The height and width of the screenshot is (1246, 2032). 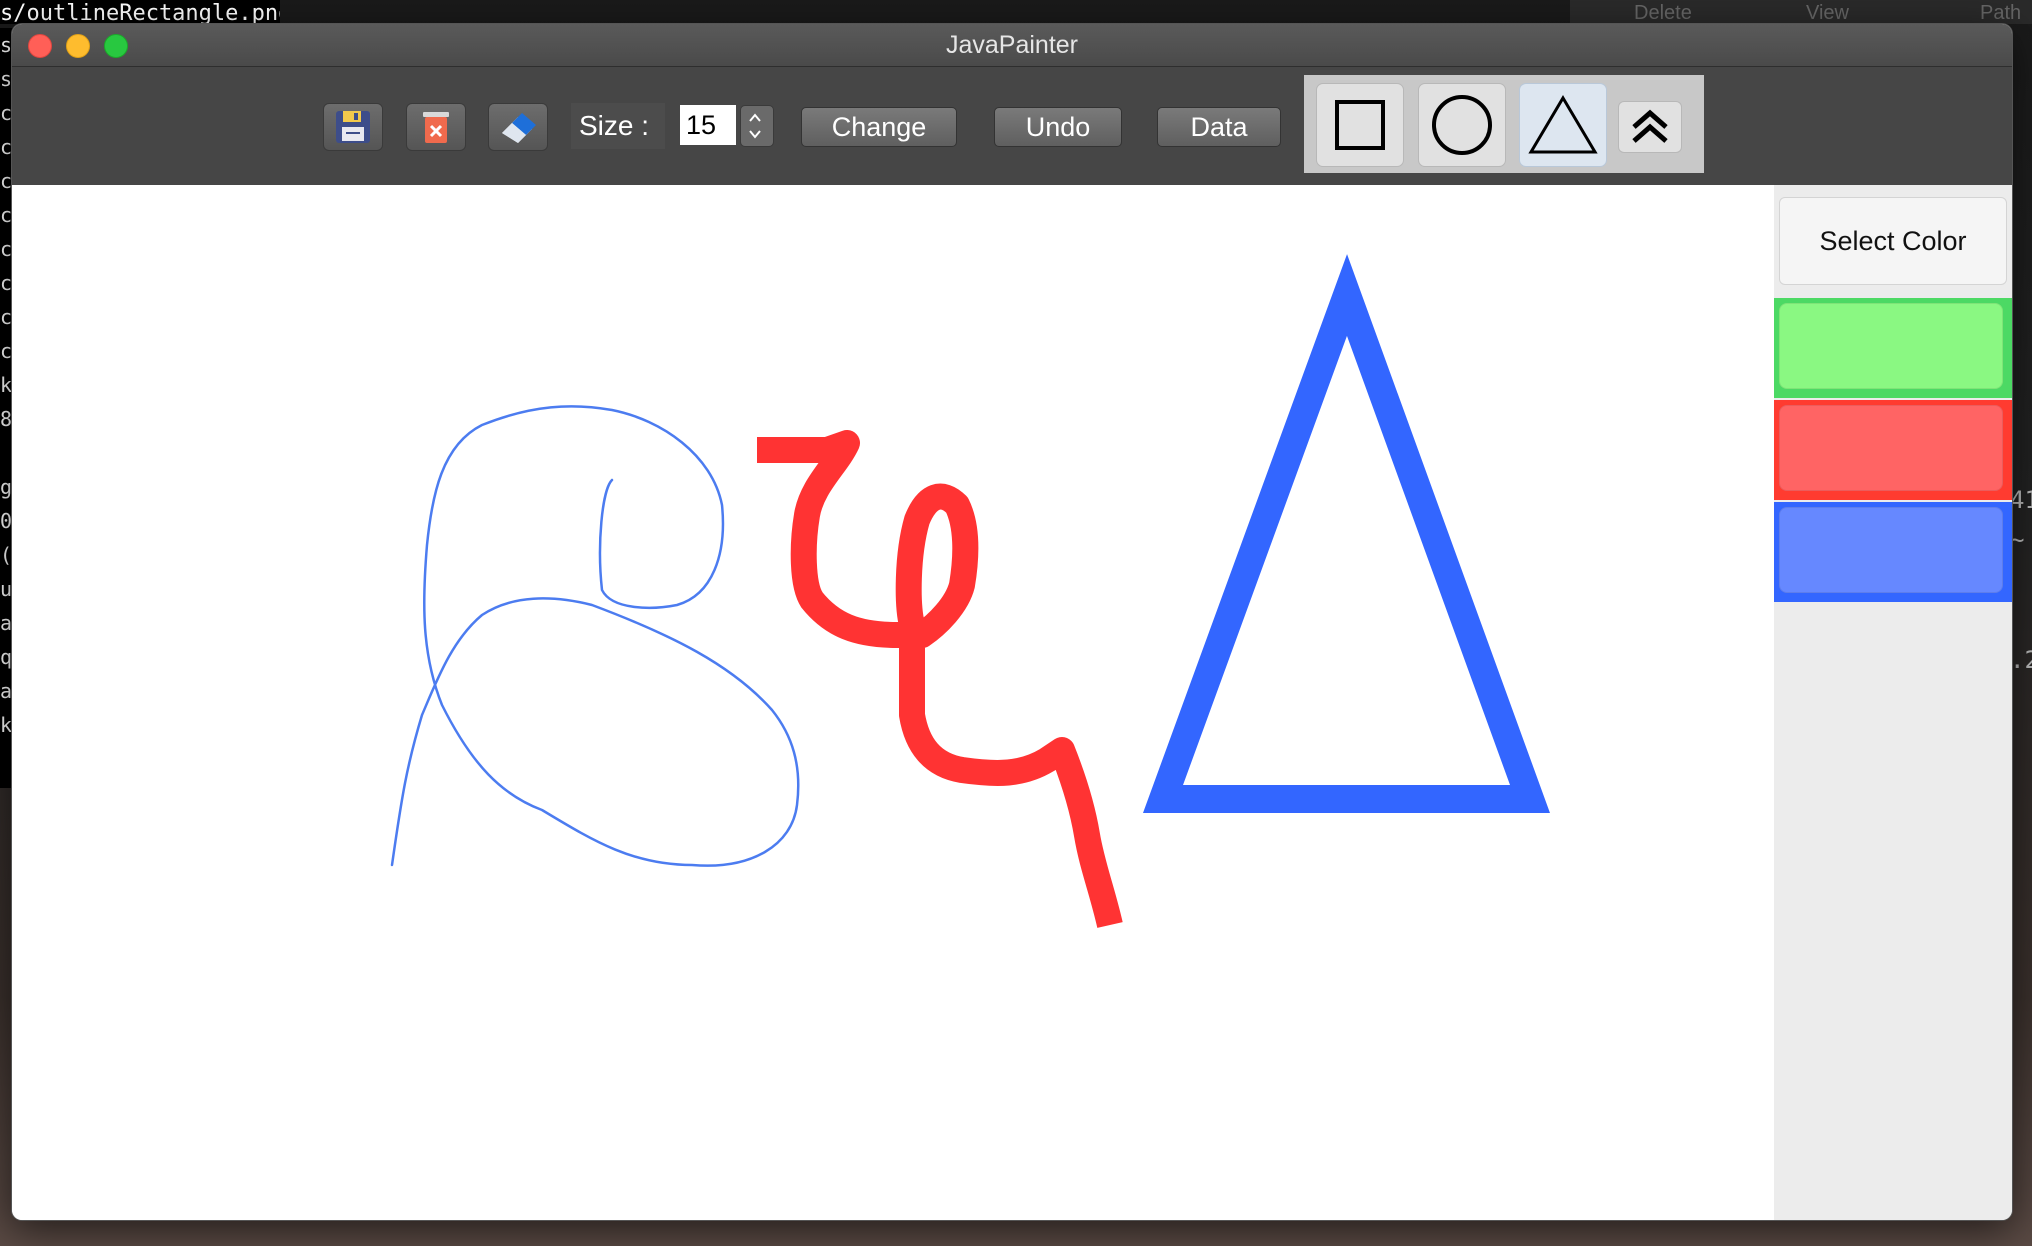 I want to click on eraser-icon, so click(x=519, y=128).